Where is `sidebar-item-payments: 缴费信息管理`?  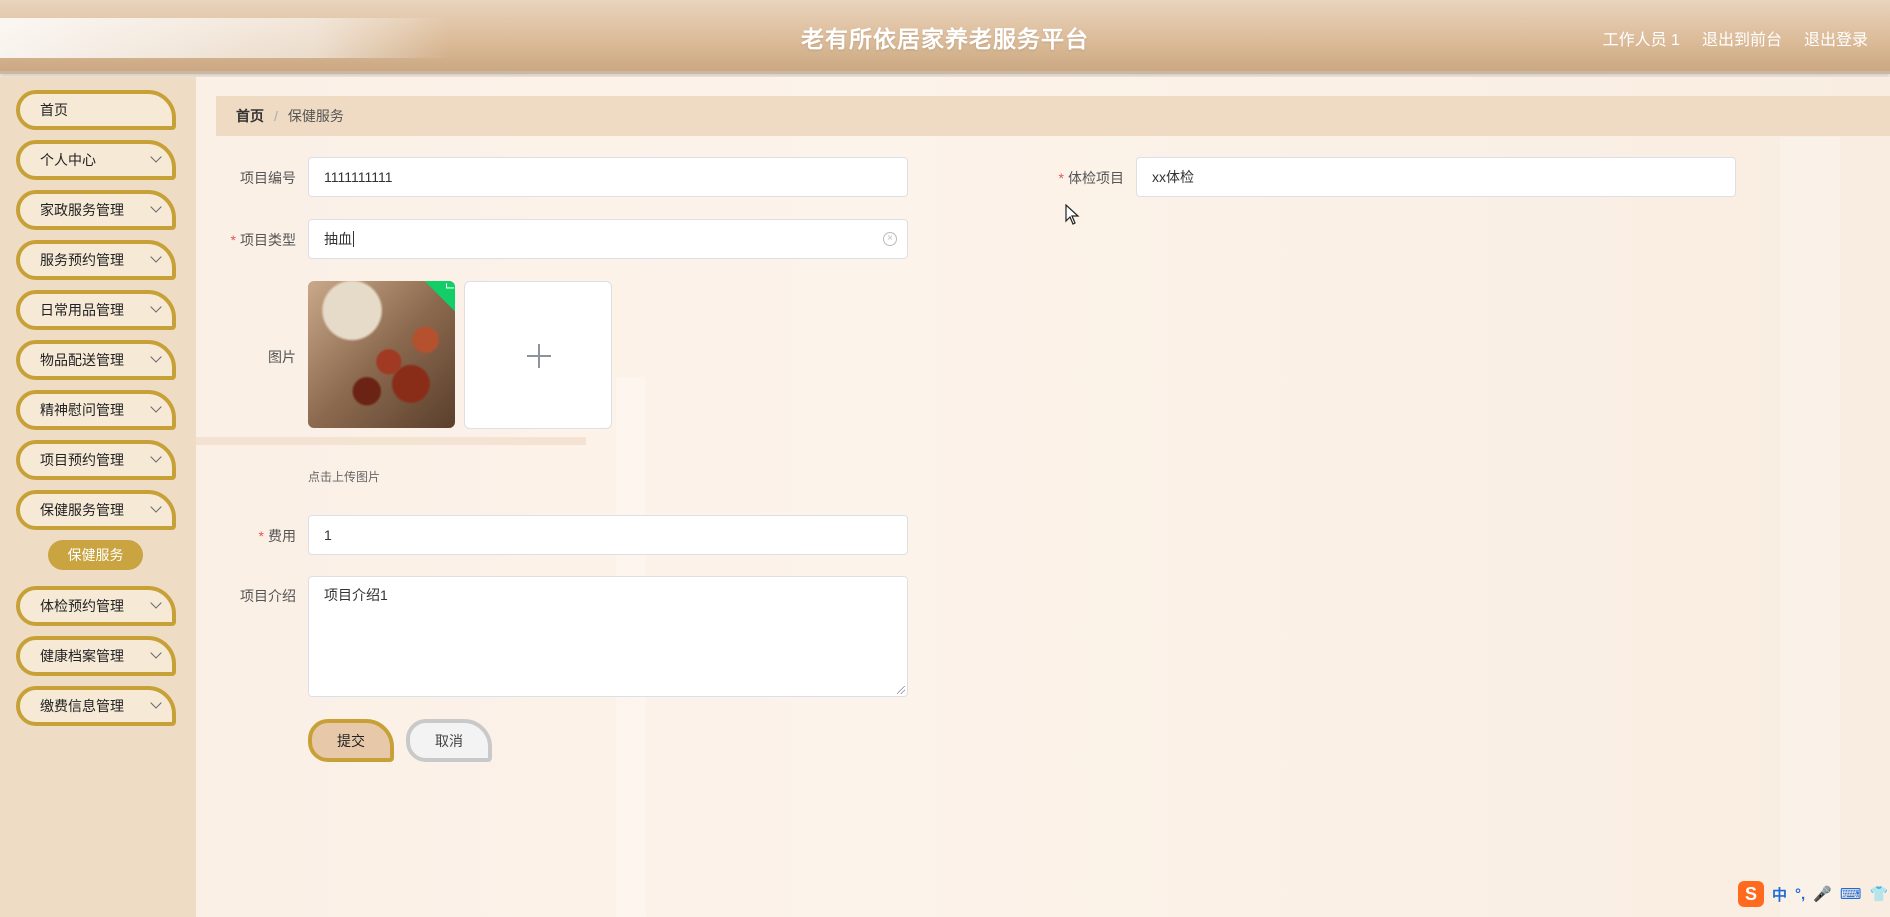 sidebar-item-payments: 缴费信息管理 is located at coordinates (96, 706).